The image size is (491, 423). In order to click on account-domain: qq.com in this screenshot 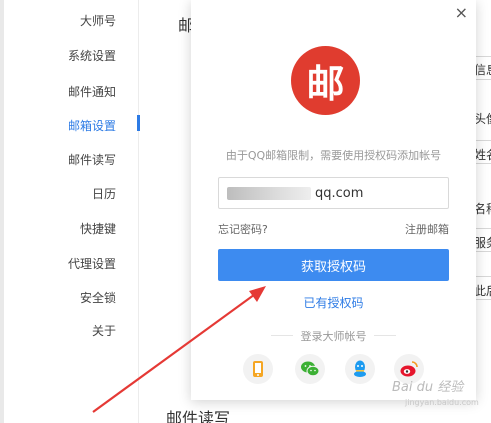, I will do `click(339, 193)`.